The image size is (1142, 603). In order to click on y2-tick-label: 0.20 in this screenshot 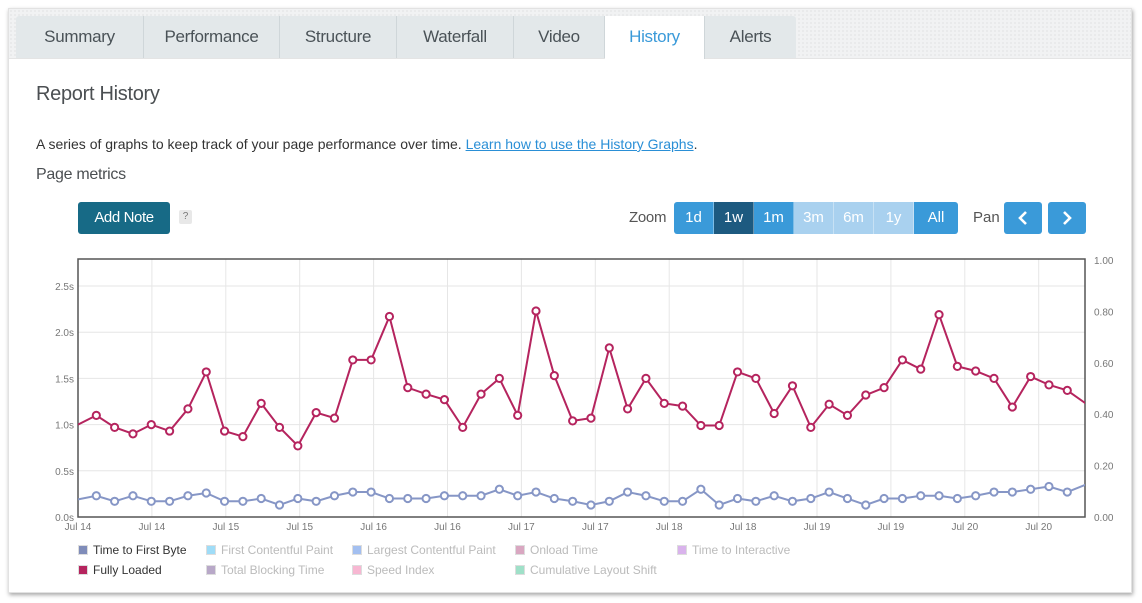, I will do `click(1104, 467)`.